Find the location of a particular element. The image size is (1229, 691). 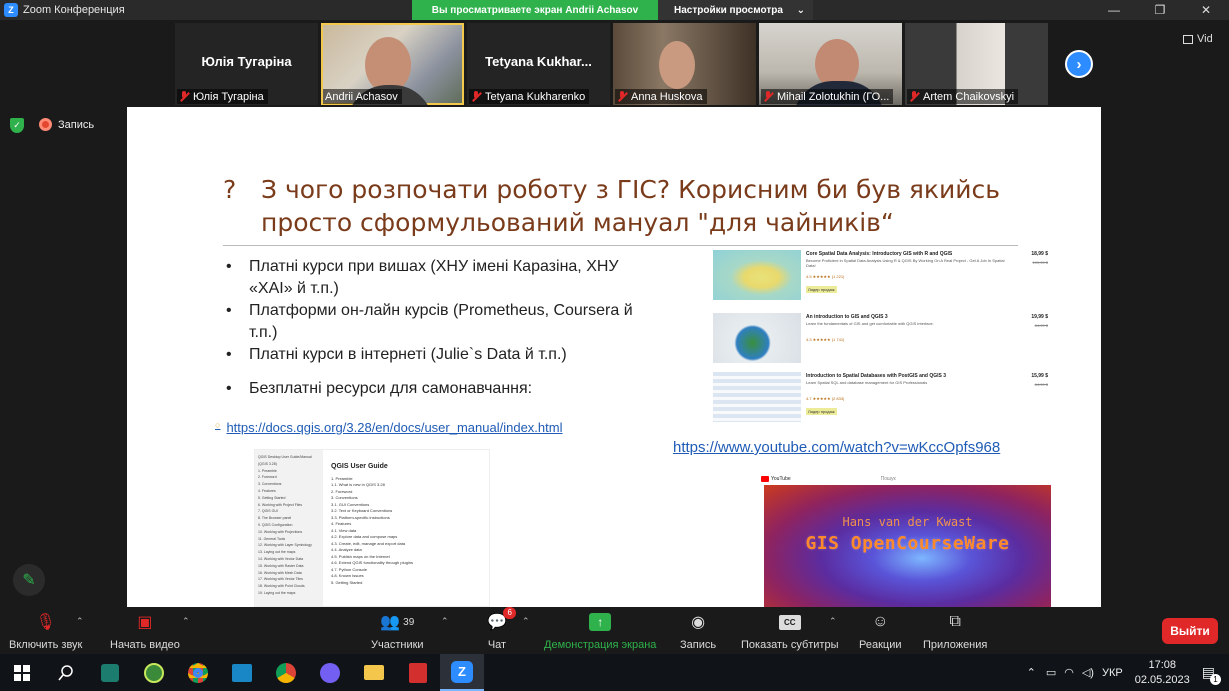

encryption-shield-icon: ✓ is located at coordinates (17, 125).